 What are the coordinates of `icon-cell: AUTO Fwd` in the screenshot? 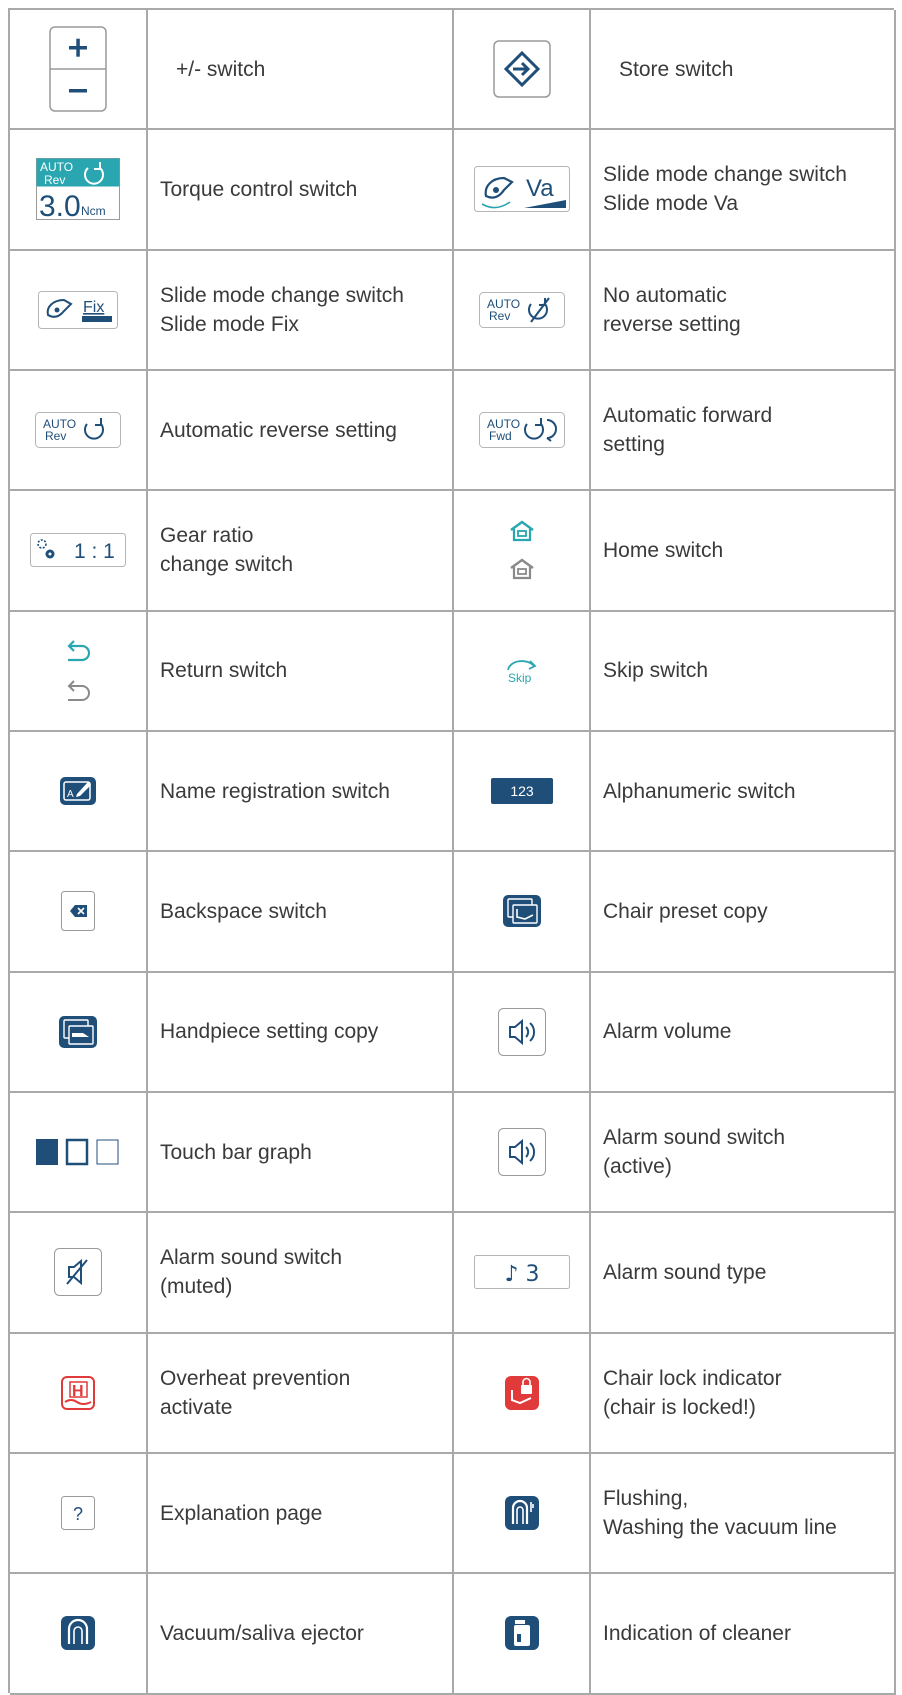 It's located at (522, 431).